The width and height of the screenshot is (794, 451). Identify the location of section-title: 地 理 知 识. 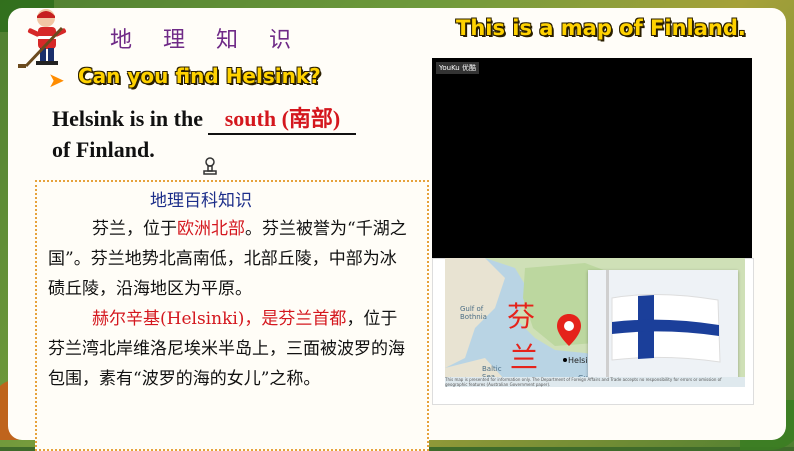
(206, 40).